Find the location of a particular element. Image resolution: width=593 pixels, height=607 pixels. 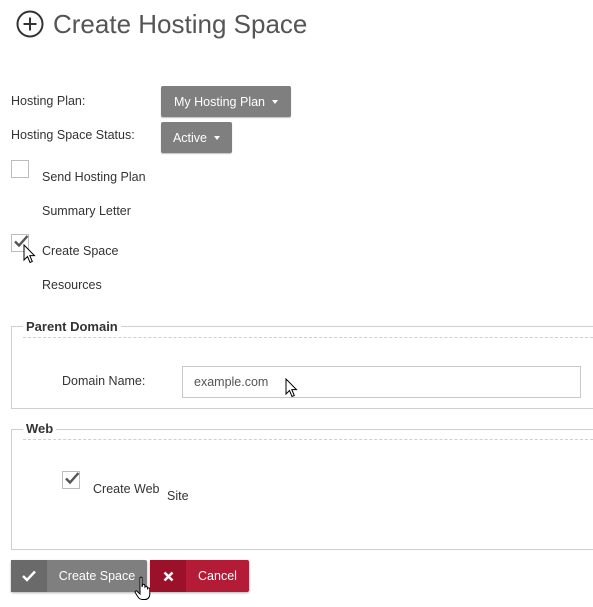

domain-name-input is located at coordinates (381, 382).